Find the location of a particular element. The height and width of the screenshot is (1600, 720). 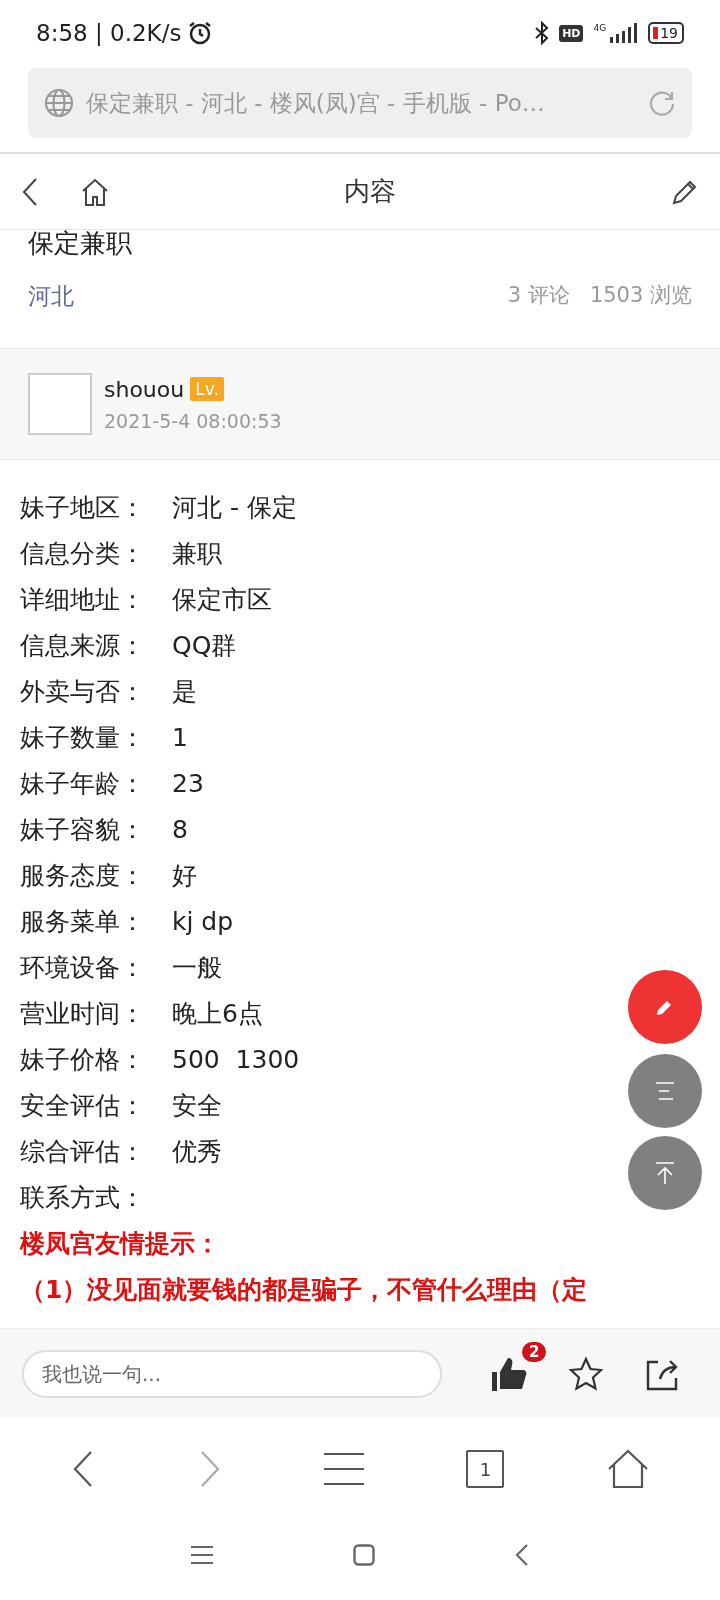

notice-text: （1）没见面就要钱的都是骗子，不管什么理由（定 is located at coordinates (304, 1289).